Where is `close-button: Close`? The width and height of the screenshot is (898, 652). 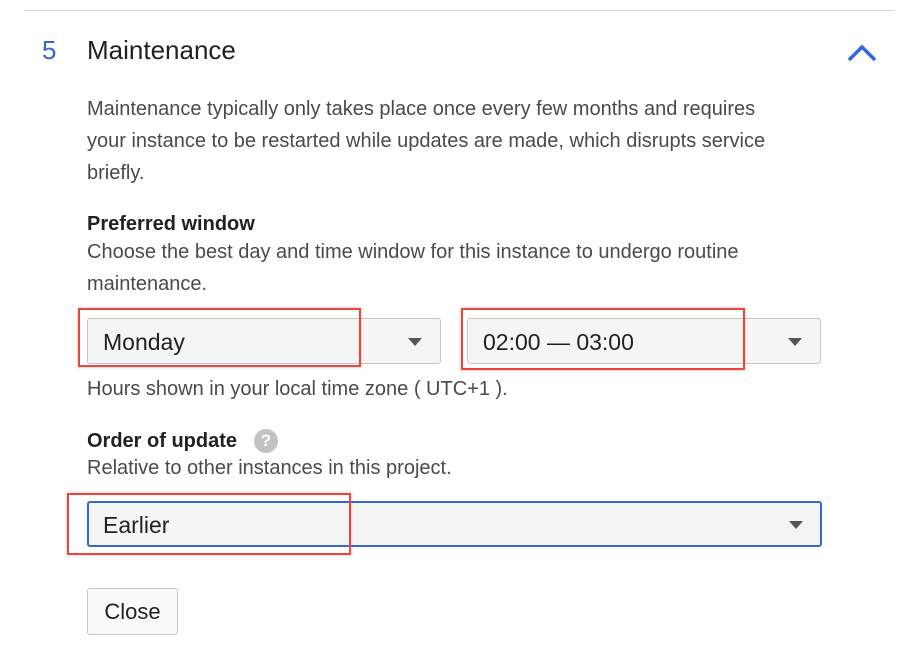
close-button: Close is located at coordinates (132, 611).